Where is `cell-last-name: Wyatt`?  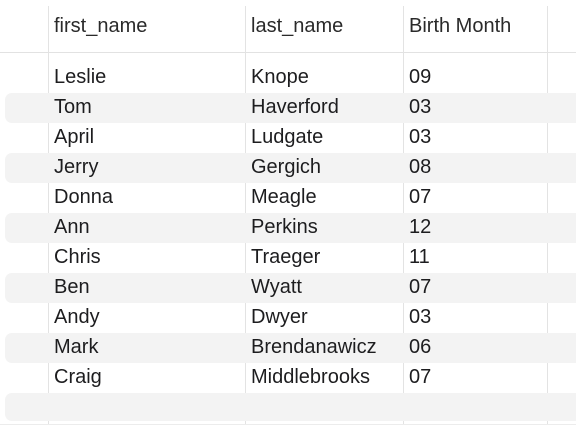 cell-last-name: Wyatt is located at coordinates (276, 288).